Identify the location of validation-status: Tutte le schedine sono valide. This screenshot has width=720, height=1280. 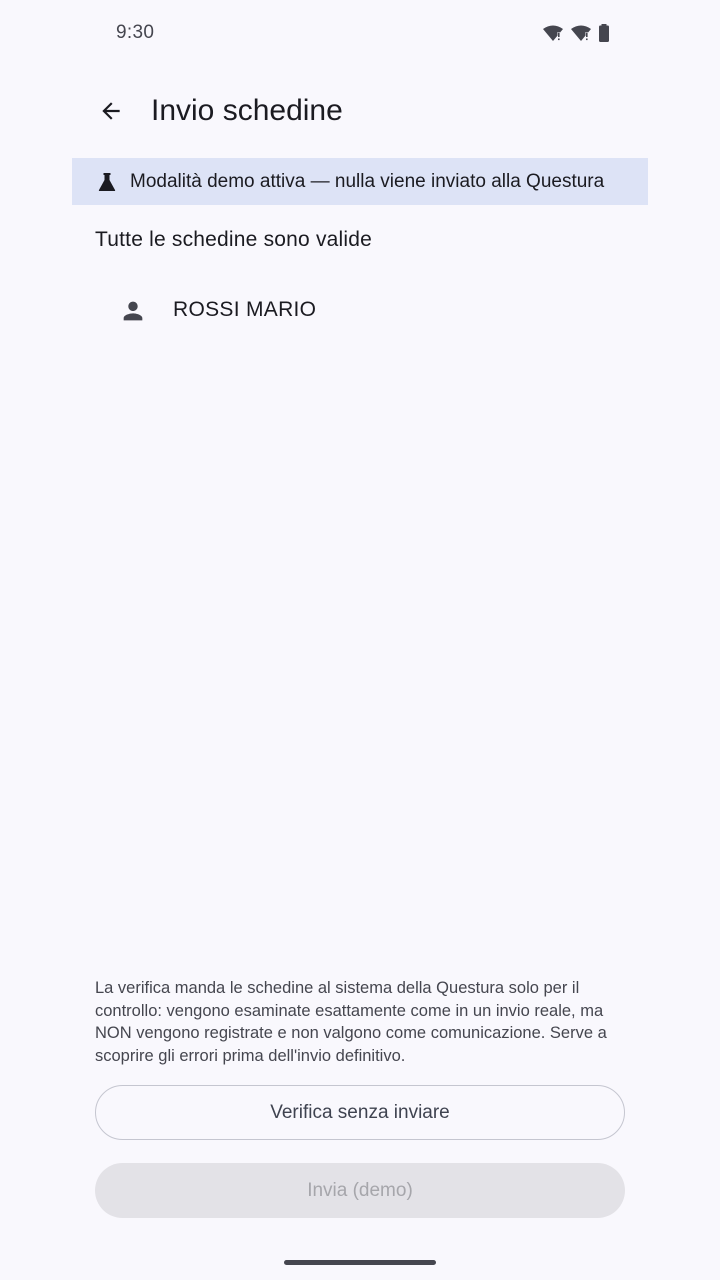
(234, 239).